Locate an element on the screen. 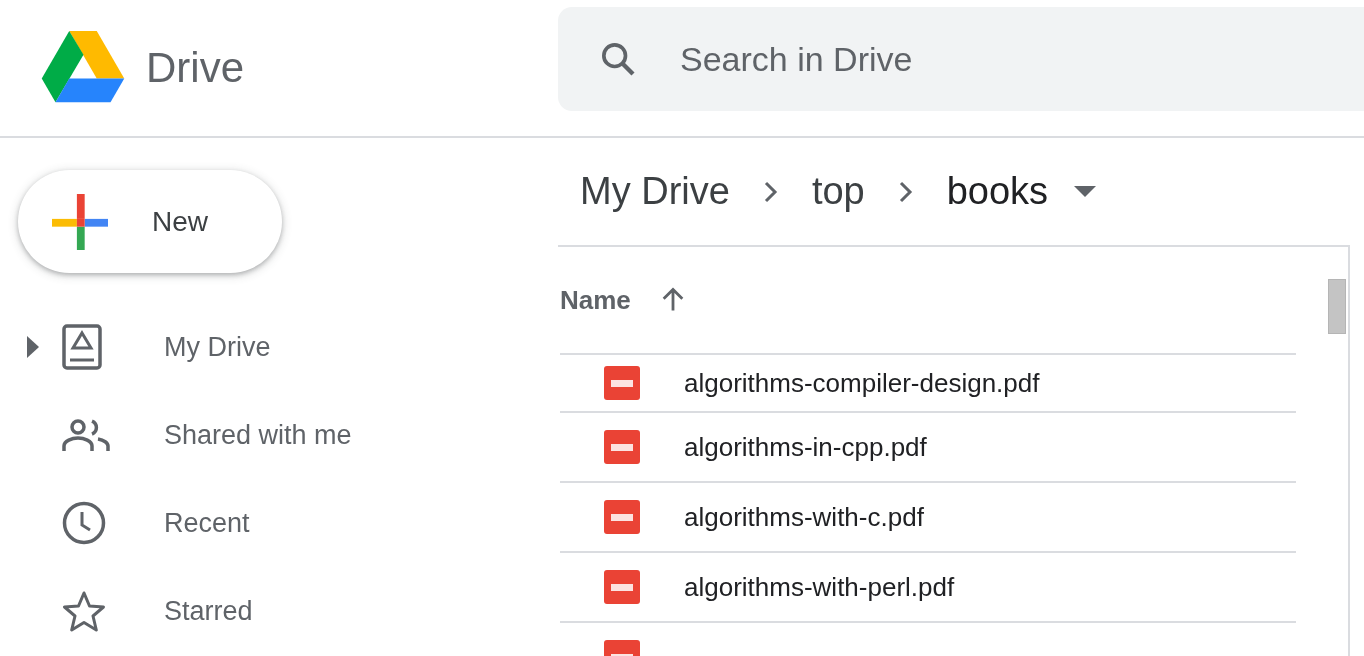 The image size is (1364, 656). dropdown-caret-icon is located at coordinates (1085, 191).